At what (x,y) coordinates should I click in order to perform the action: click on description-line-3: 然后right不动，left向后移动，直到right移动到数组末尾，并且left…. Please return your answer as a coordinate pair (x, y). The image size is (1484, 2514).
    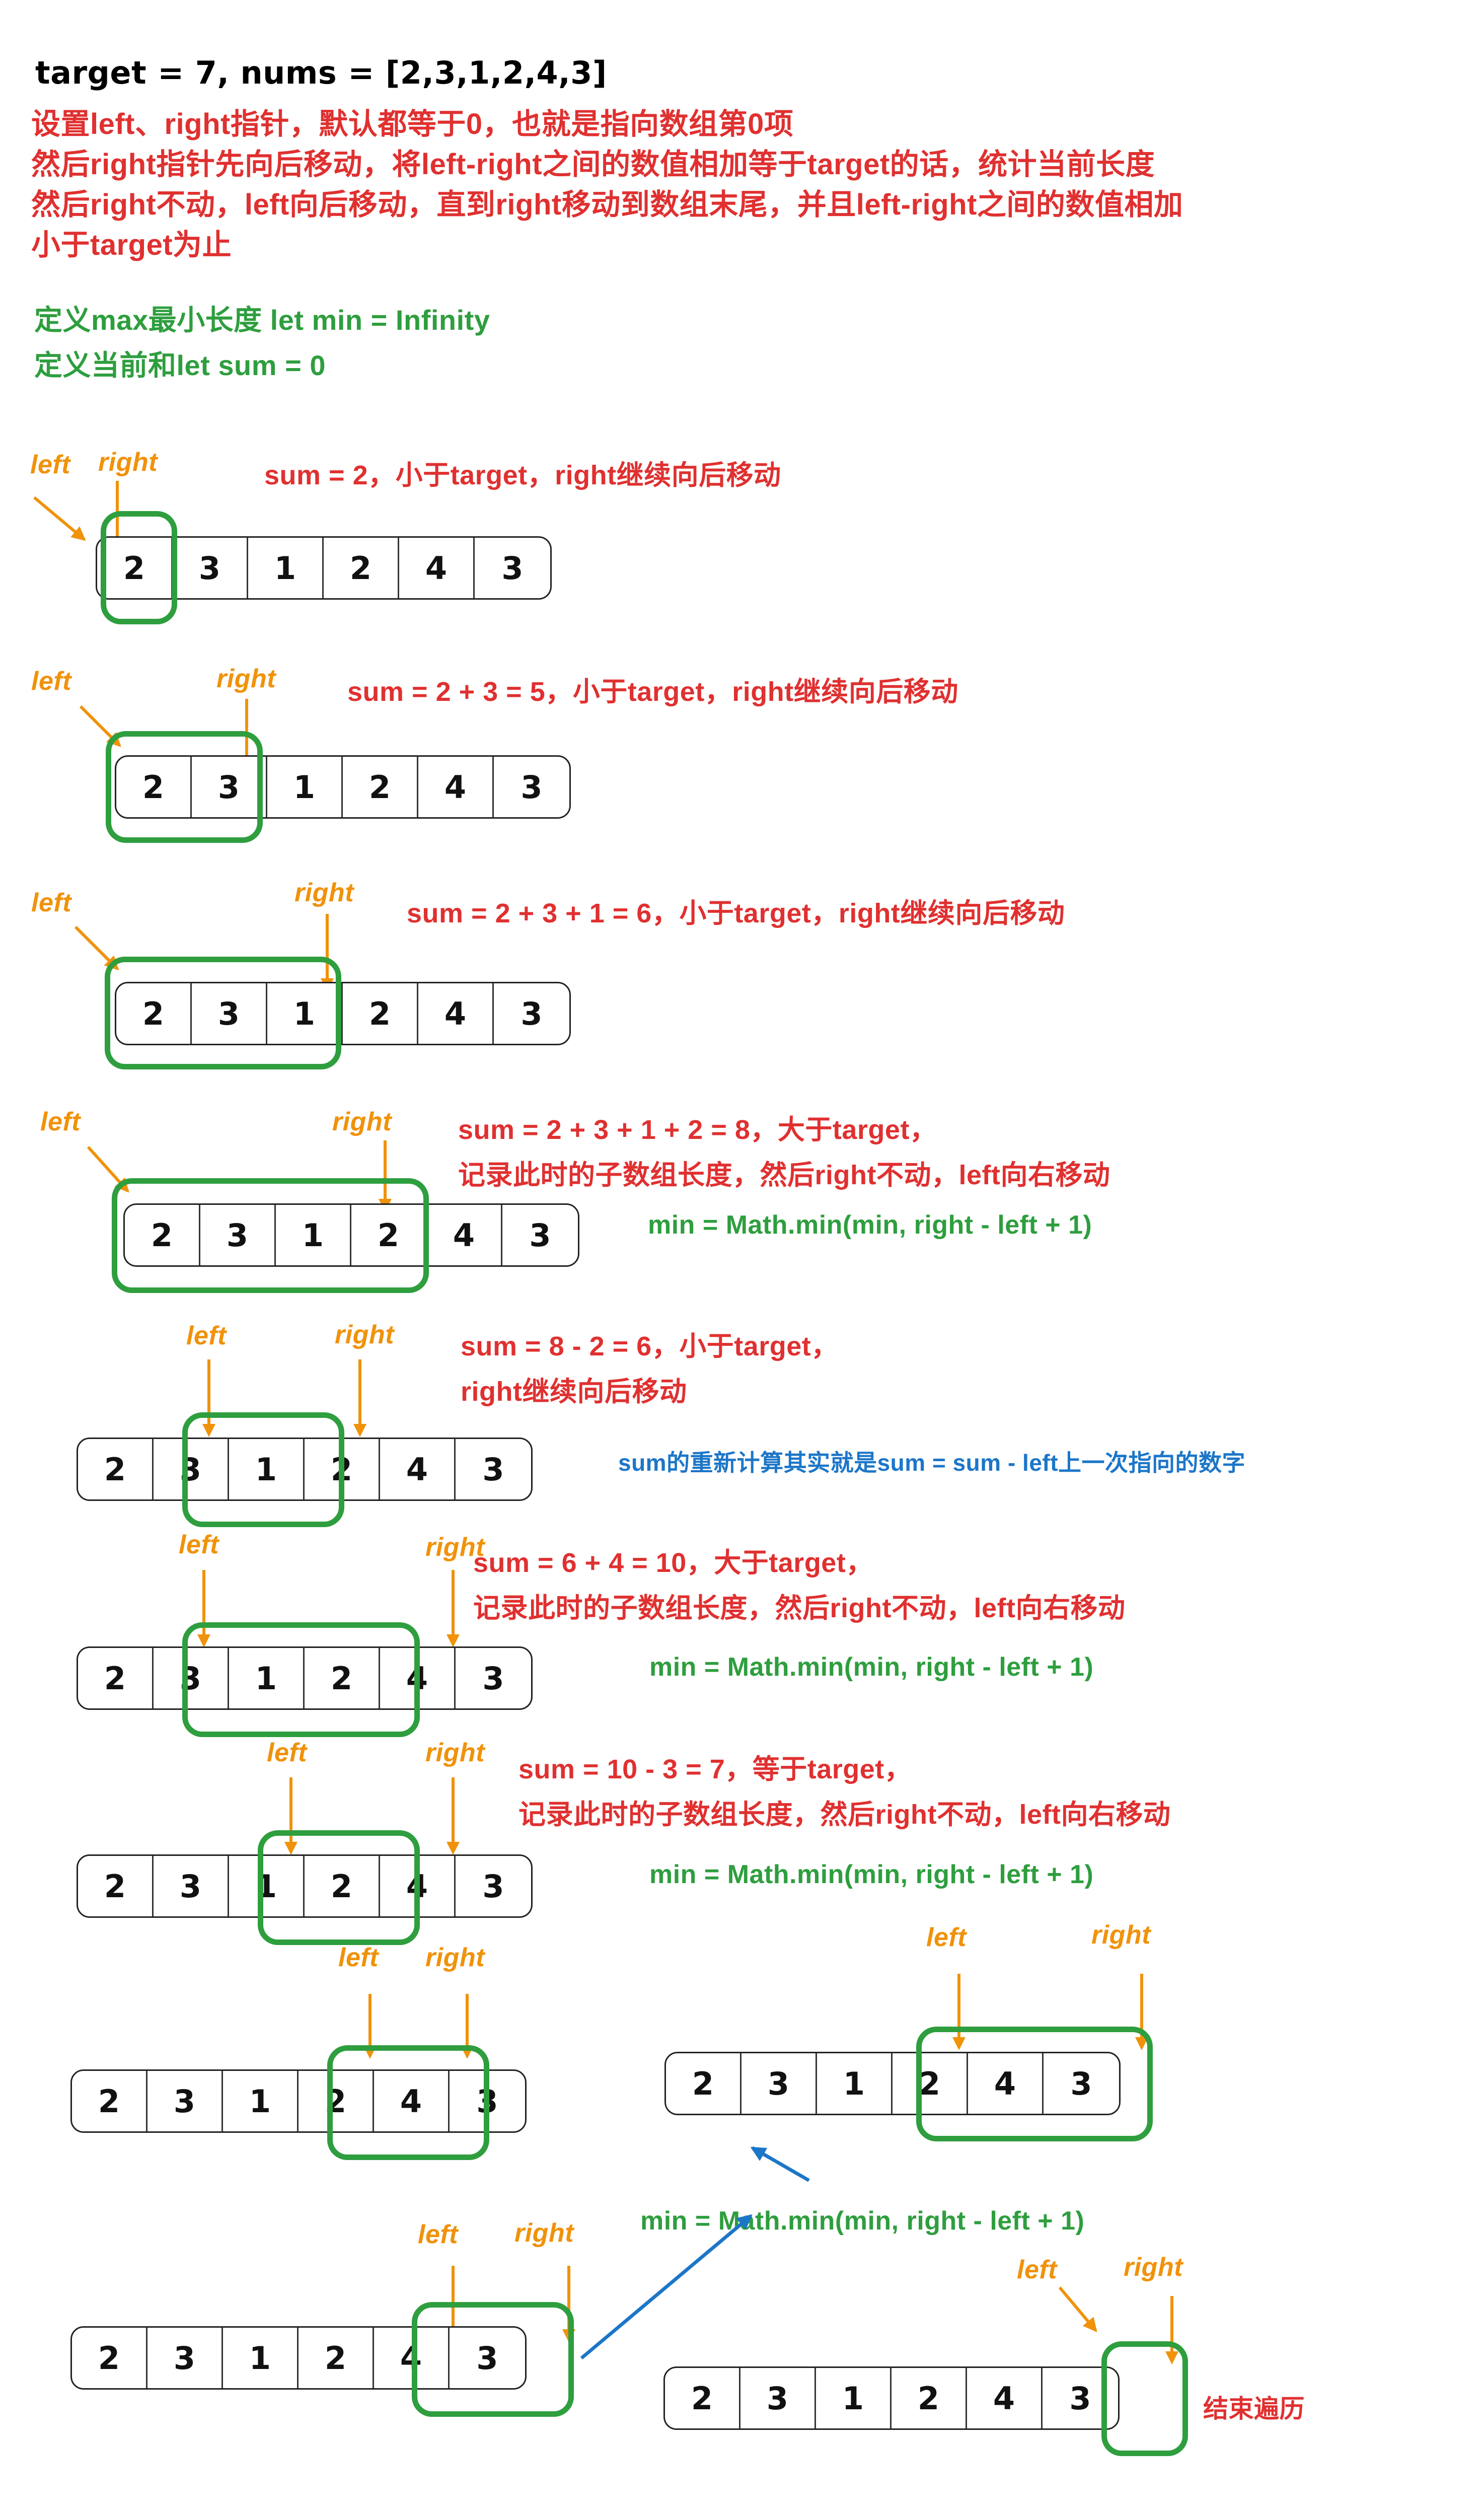
    Looking at the image, I should click on (607, 204).